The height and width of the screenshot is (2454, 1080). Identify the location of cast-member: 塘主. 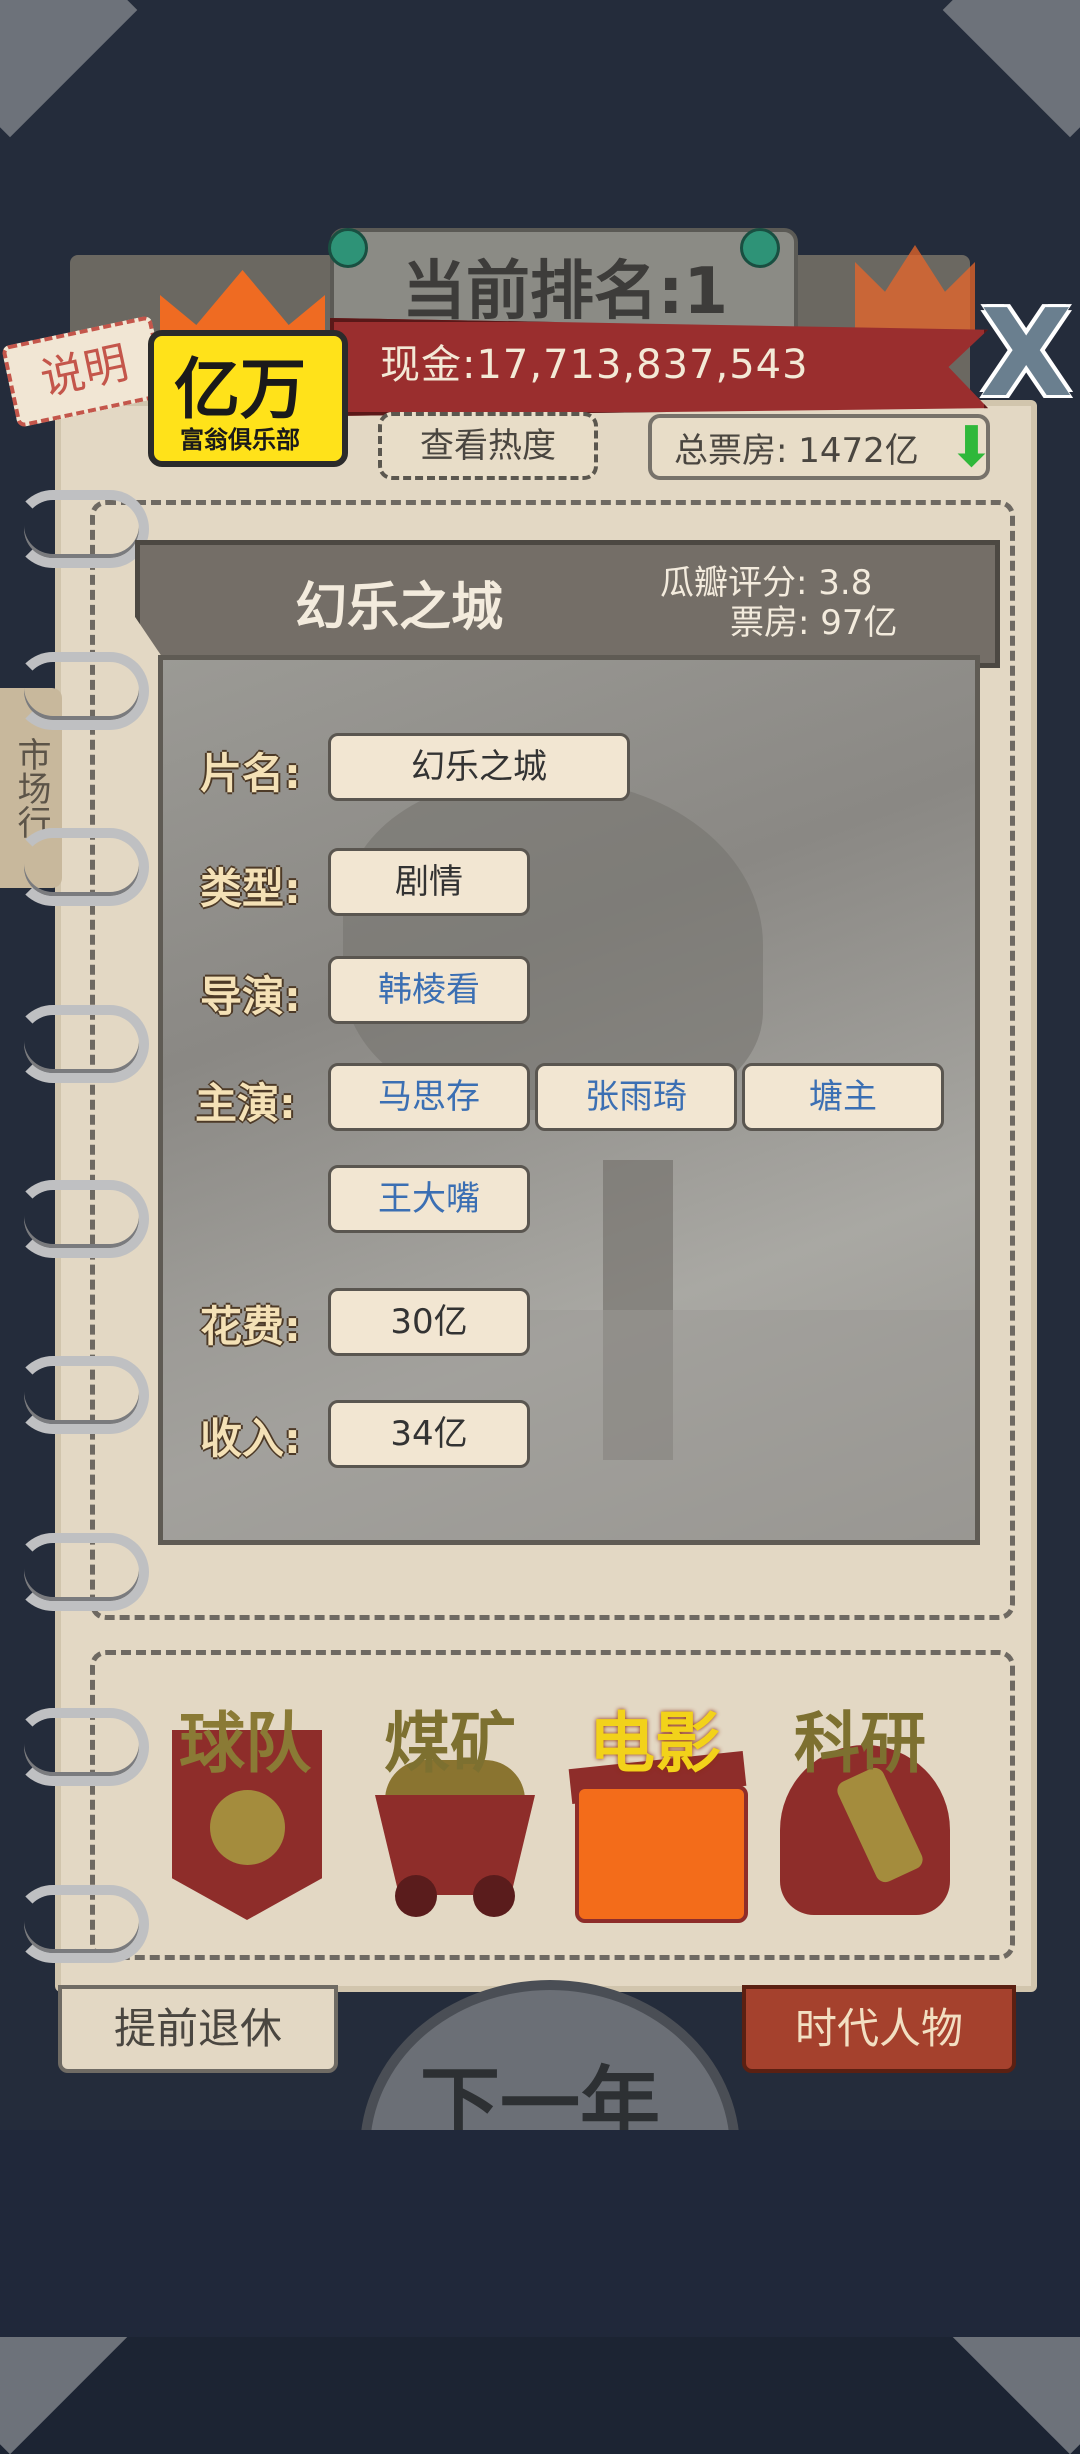
(843, 1097).